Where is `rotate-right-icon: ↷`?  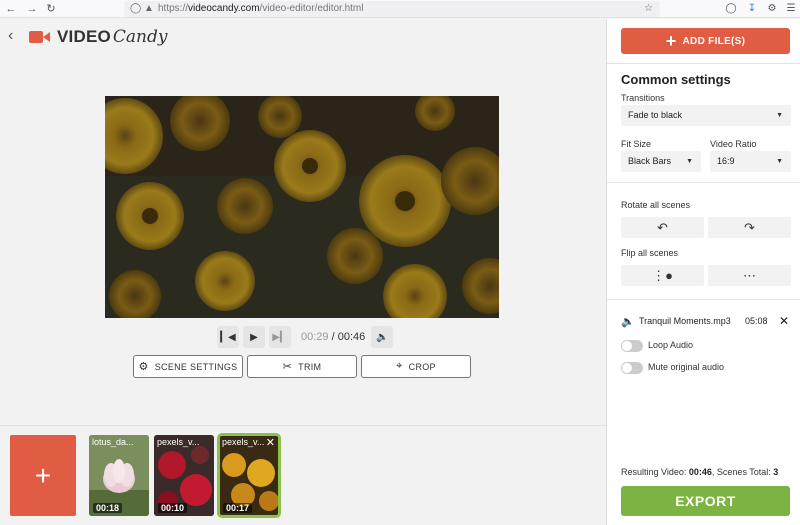 rotate-right-icon: ↷ is located at coordinates (749, 227).